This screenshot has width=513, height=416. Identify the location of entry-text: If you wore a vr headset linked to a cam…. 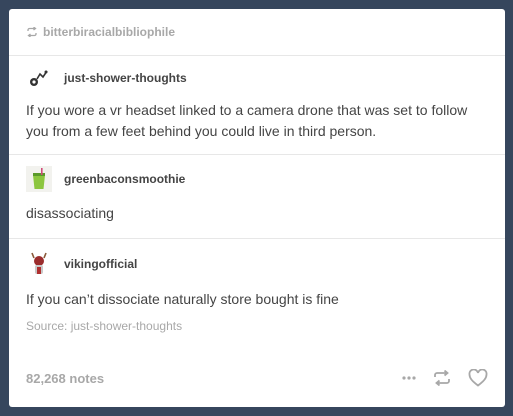
(247, 120).